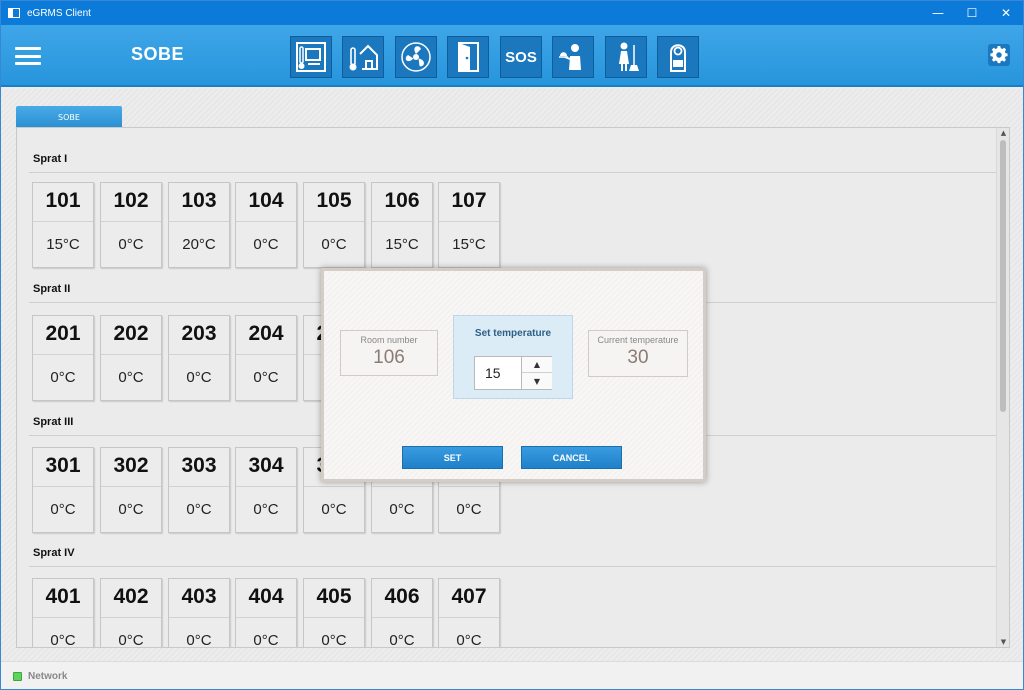 The height and width of the screenshot is (690, 1024). Describe the element at coordinates (363, 57) in the screenshot. I see `house-temperature-button` at that location.